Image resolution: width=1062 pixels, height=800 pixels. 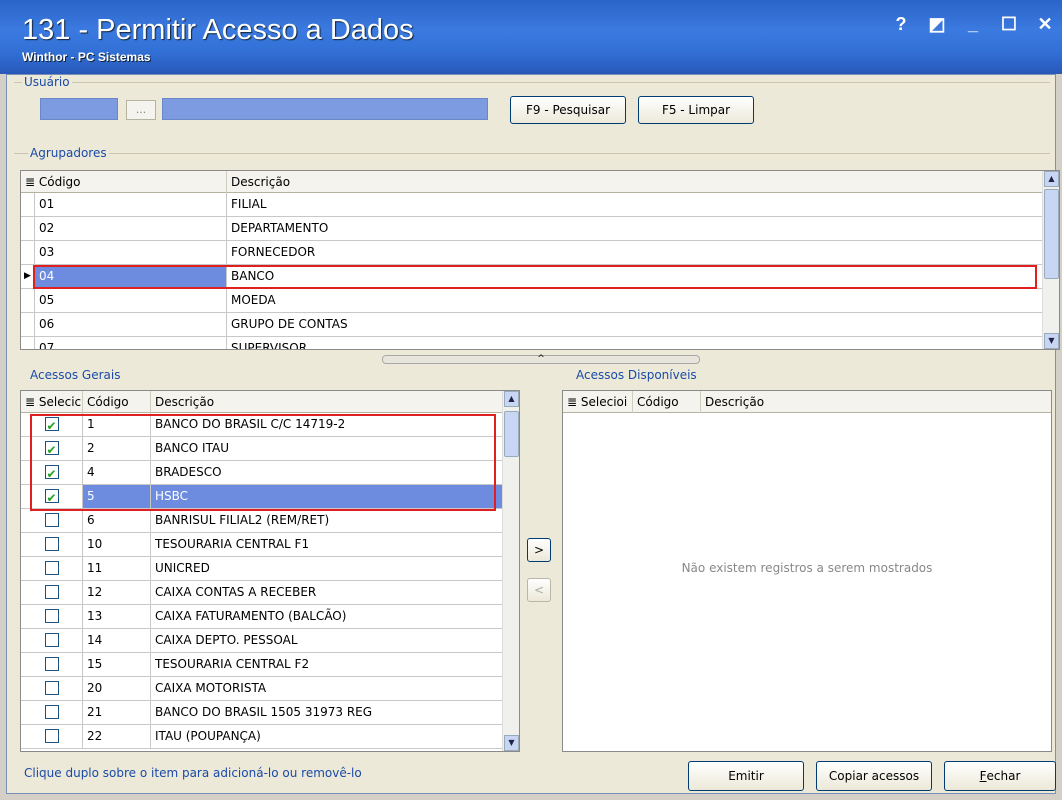 I want to click on acesso-row: 6 BANRISUL FILIAL2 (REM/RET), so click(x=262, y=521).